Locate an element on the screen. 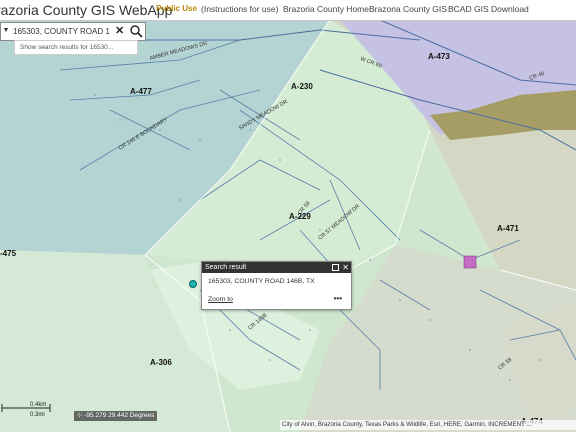 The width and height of the screenshot is (576, 432). popup-title: Search result is located at coordinates (226, 267).